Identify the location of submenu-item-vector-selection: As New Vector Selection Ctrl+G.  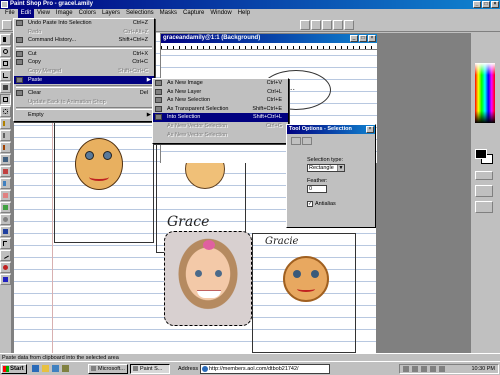
(220, 126).